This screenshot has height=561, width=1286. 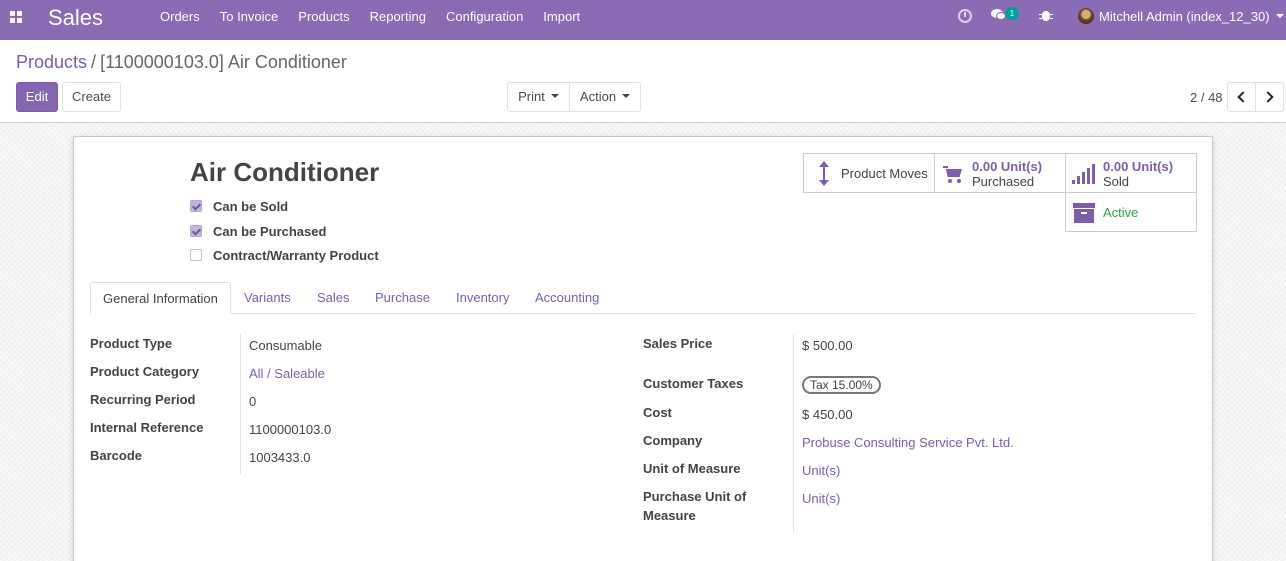 I want to click on signal-bars-icon, so click(x=1085, y=174).